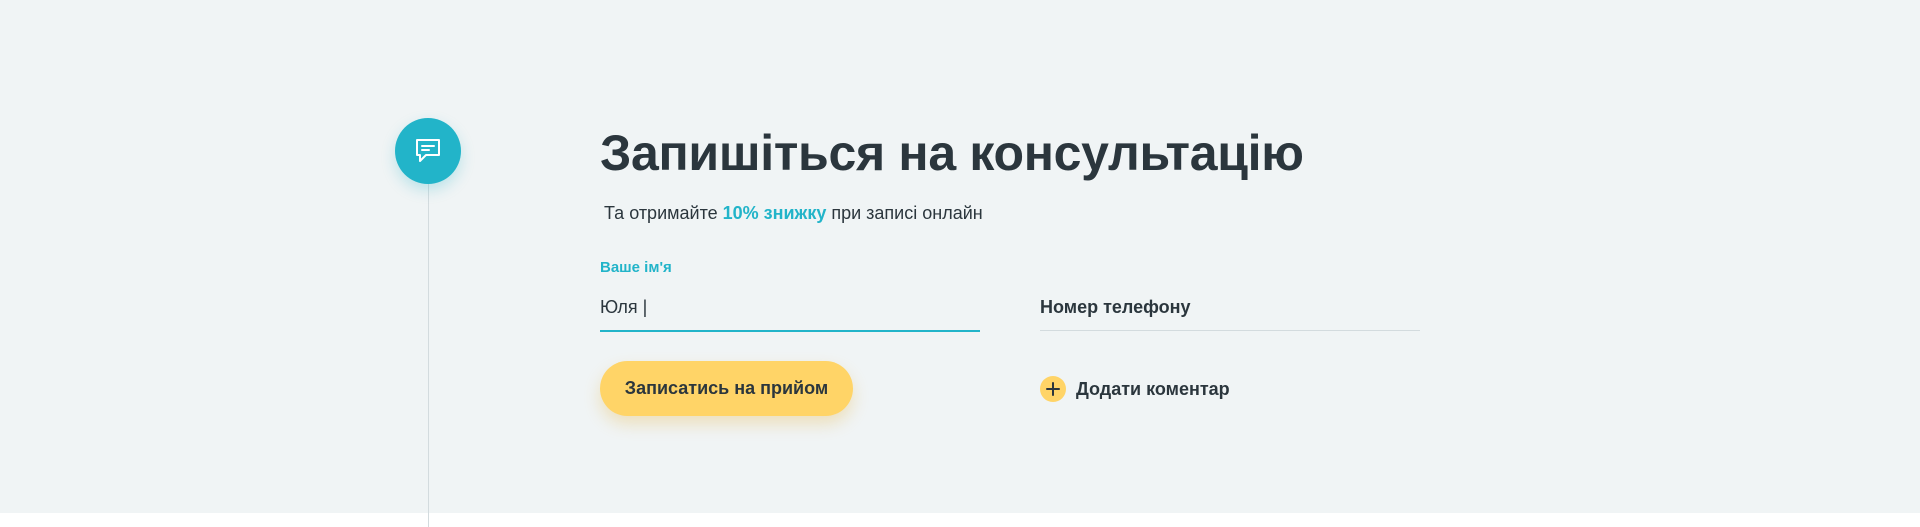 The image size is (1920, 527). What do you see at coordinates (636, 267) in the screenshot?
I see `name-field-label: Ваше ім'я` at bounding box center [636, 267].